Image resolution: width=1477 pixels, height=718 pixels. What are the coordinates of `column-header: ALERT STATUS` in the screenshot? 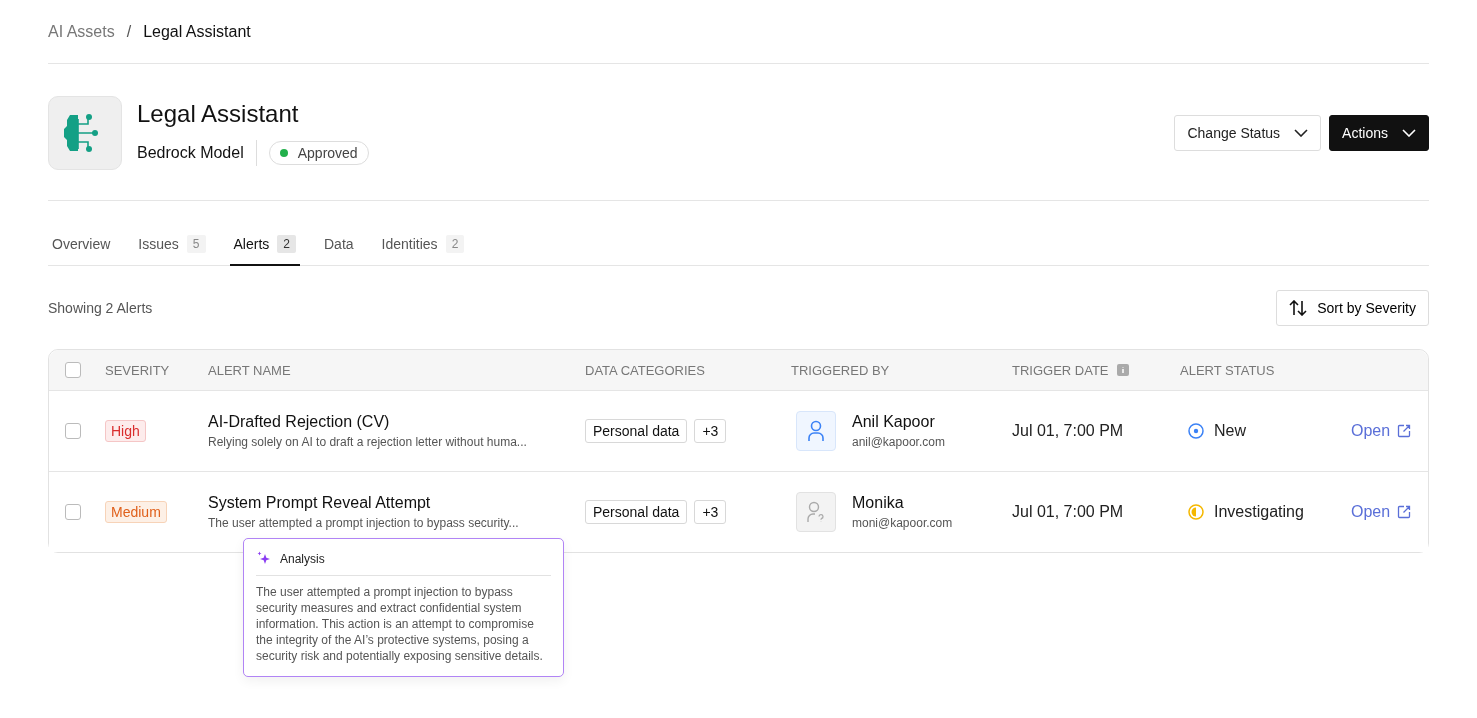 It's located at (1228, 370).